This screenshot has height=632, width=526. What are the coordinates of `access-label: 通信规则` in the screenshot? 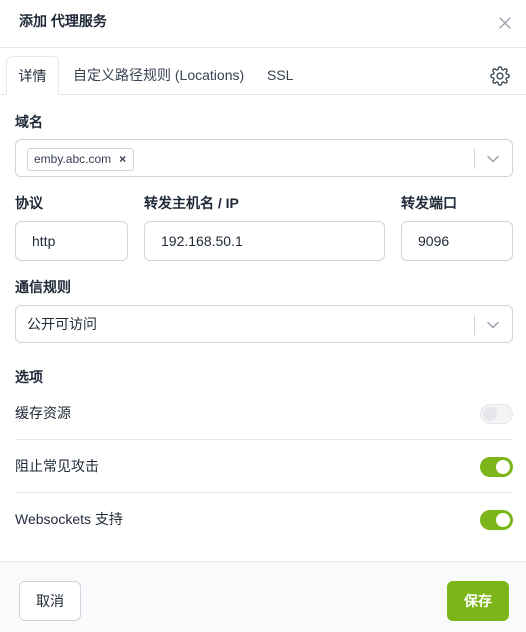 It's located at (43, 287).